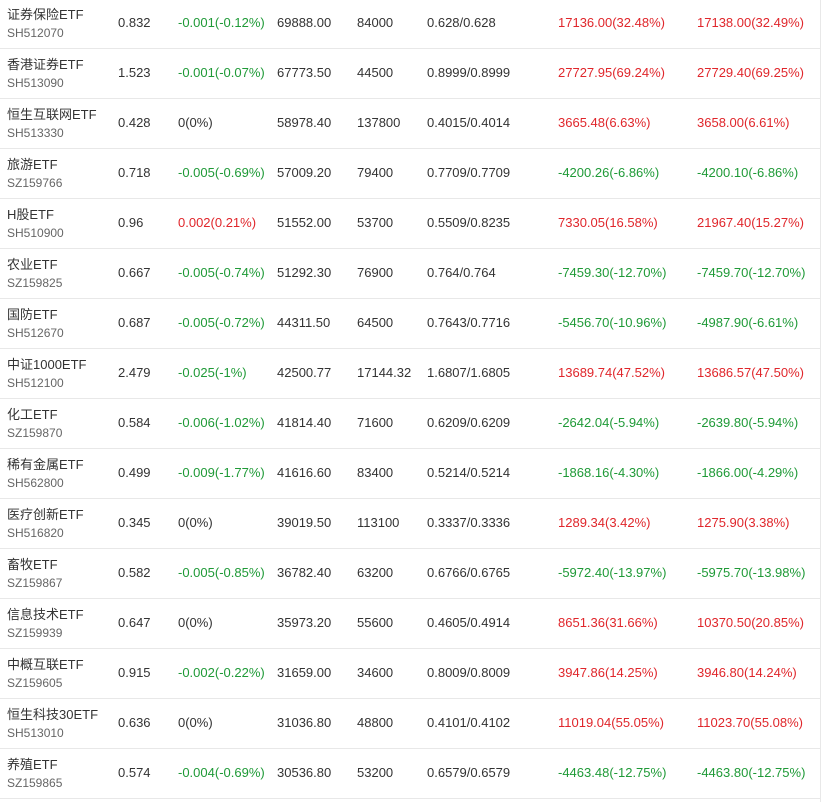  I want to click on market-value-cell: 57009.20, so click(304, 172).